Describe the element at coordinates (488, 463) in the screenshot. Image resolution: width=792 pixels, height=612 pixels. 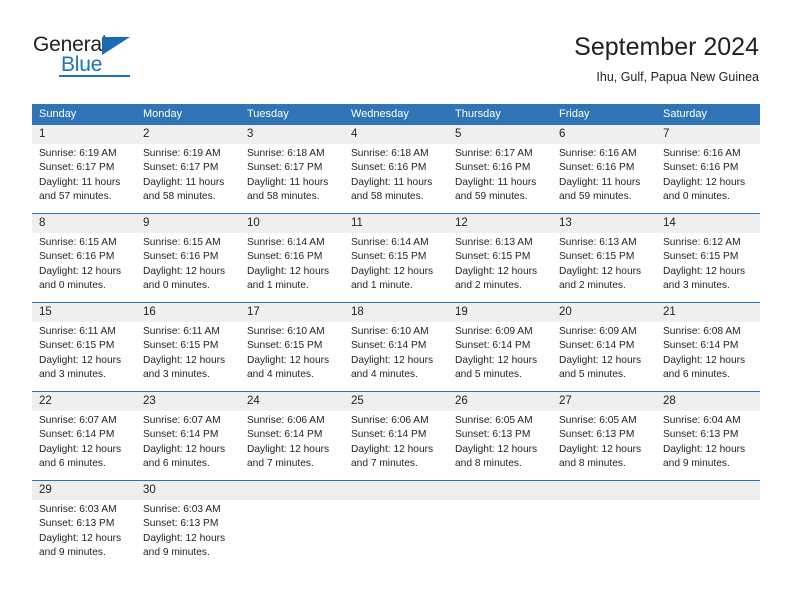
I see `day-daylight-2-text: and 8 minutes.` at that location.